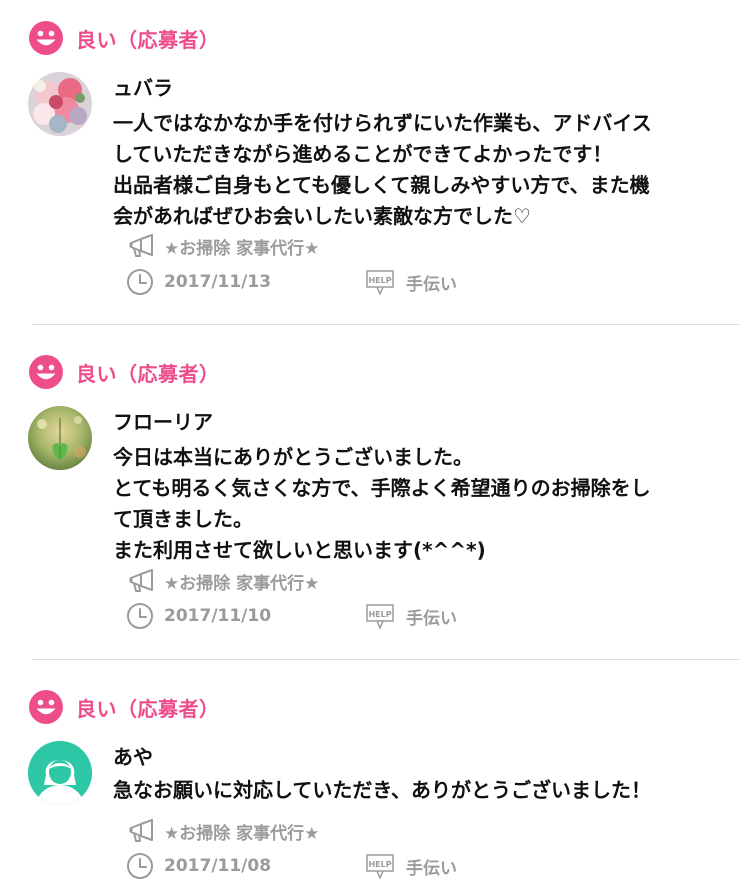  What do you see at coordinates (299, 550) in the screenshot?
I see `comment-line: また利用させて欲しいと思います(*^^*)` at bounding box center [299, 550].